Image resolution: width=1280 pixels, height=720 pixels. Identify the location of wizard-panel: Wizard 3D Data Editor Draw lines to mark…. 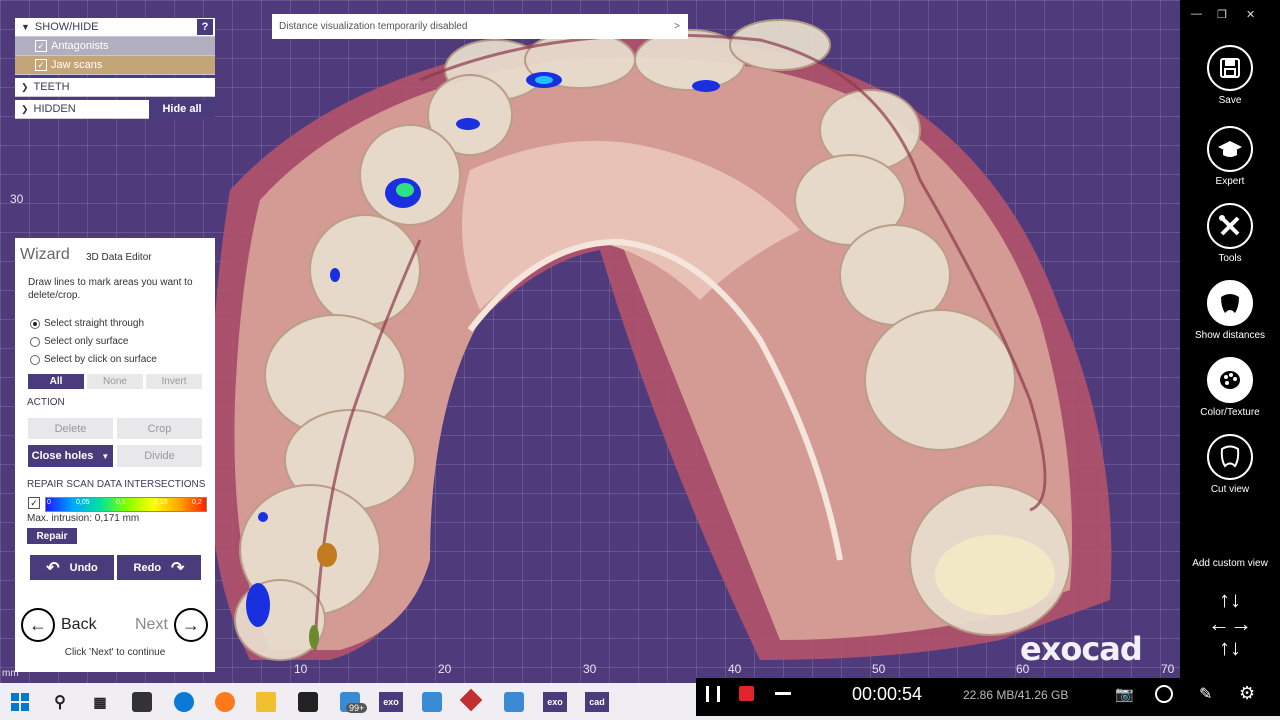
(115, 455).